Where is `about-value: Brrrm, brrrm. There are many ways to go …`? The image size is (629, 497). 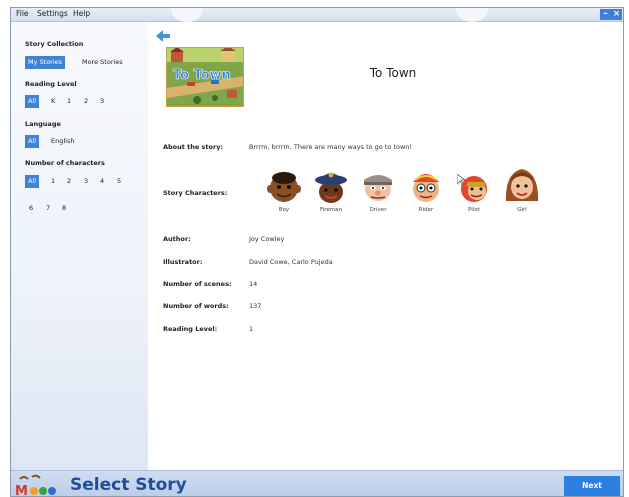 about-value: Brrrm, brrrm. There are many ways to go … is located at coordinates (330, 147).